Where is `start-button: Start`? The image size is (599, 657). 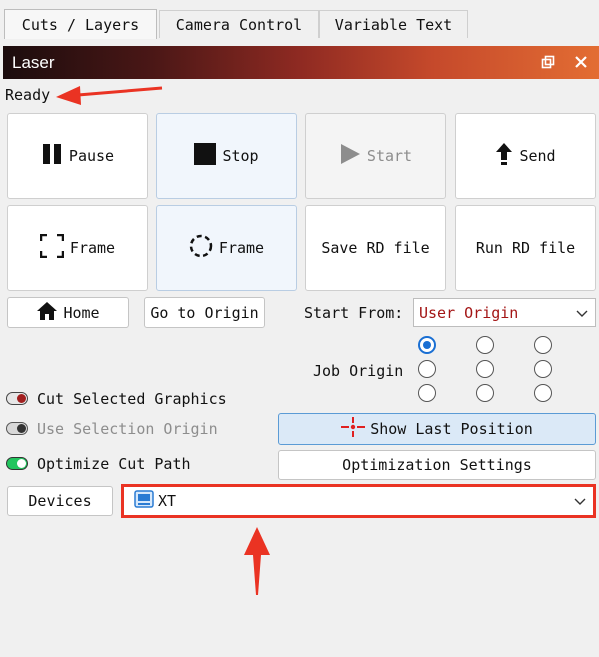 start-button: Start is located at coordinates (375, 156).